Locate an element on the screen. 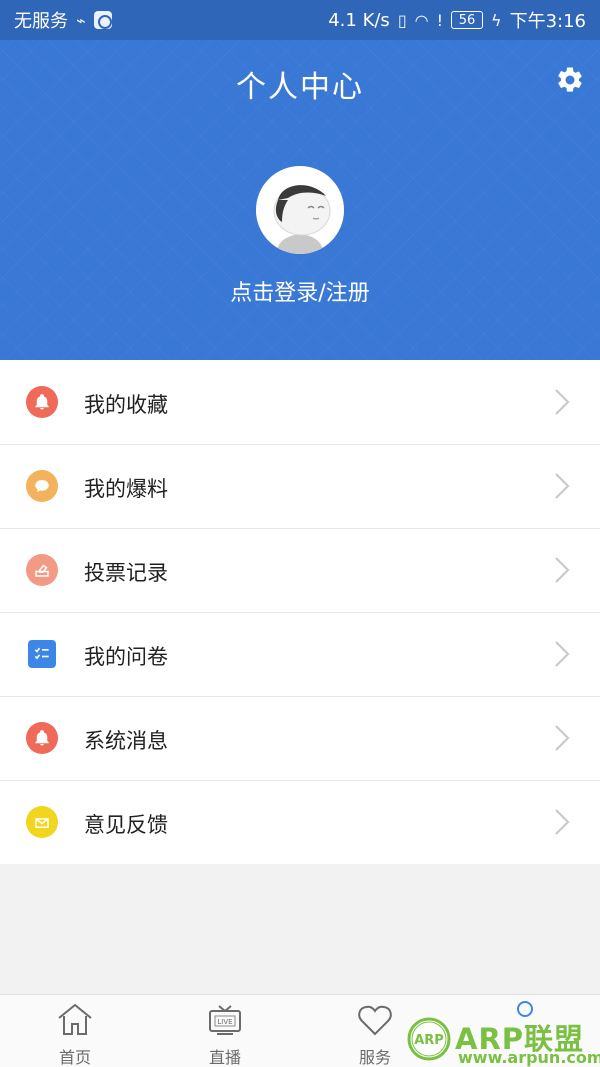  checklist-icon is located at coordinates (42, 654).